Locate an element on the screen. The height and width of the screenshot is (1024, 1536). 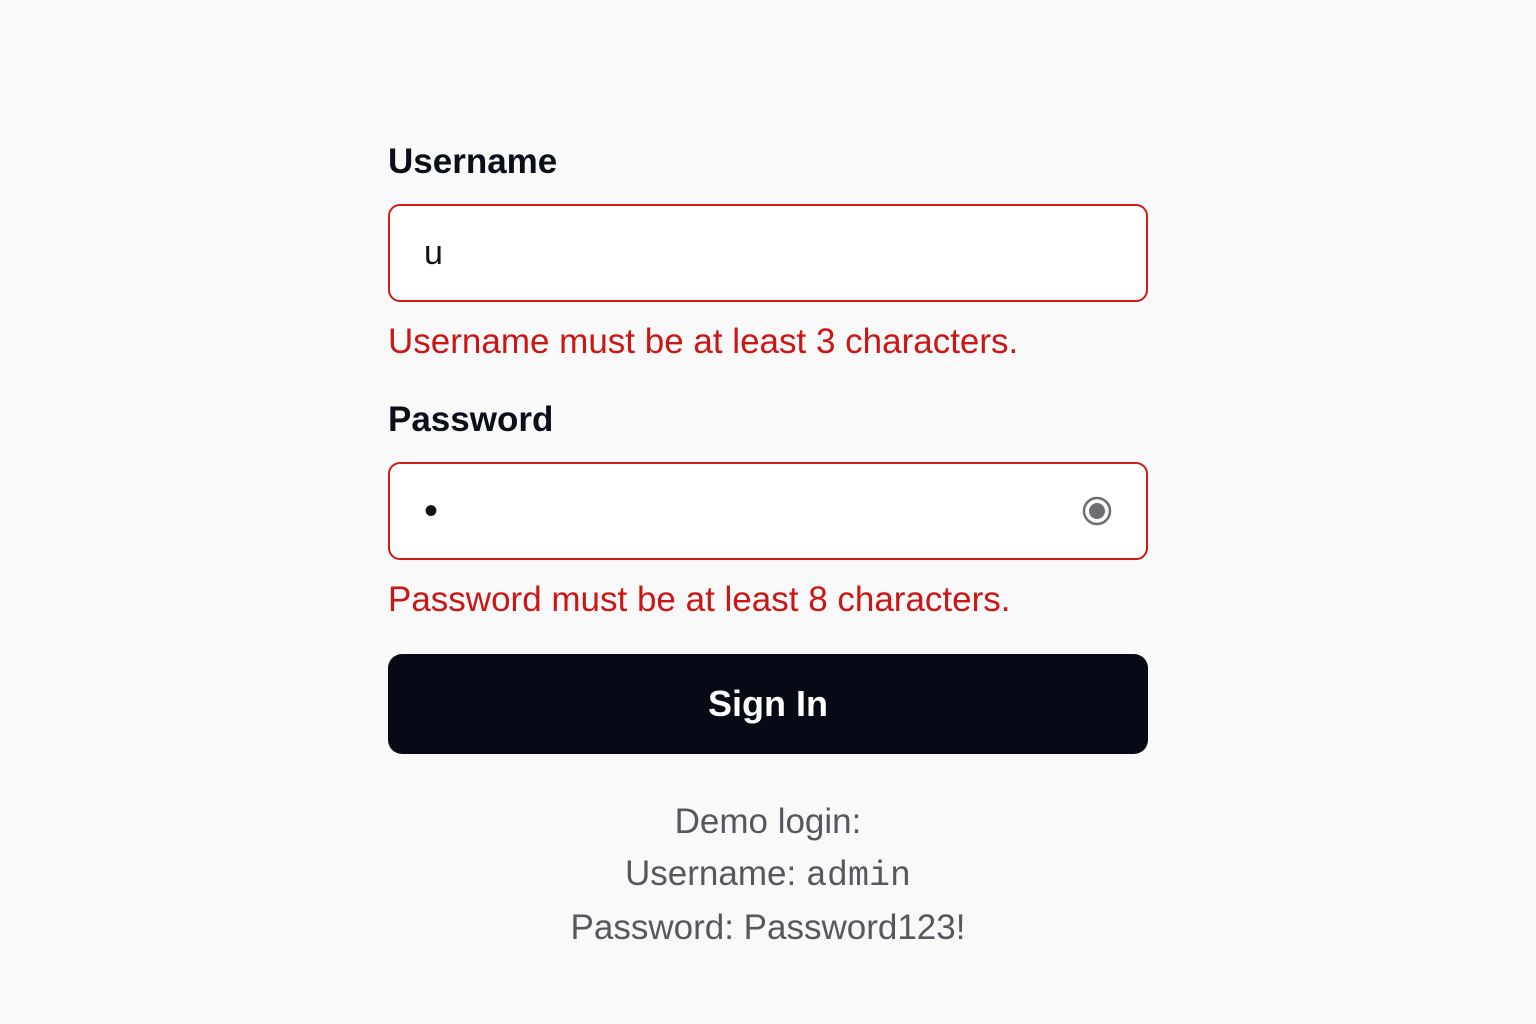
demo-password-value: Password123! is located at coordinates (854, 927).